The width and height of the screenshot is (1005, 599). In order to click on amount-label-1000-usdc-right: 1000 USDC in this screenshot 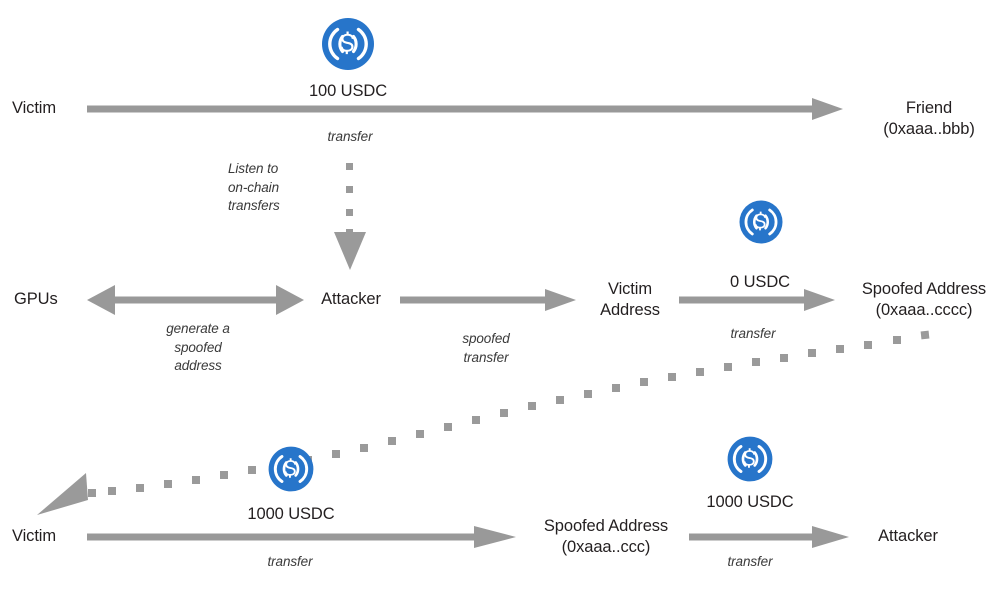, I will do `click(750, 502)`.